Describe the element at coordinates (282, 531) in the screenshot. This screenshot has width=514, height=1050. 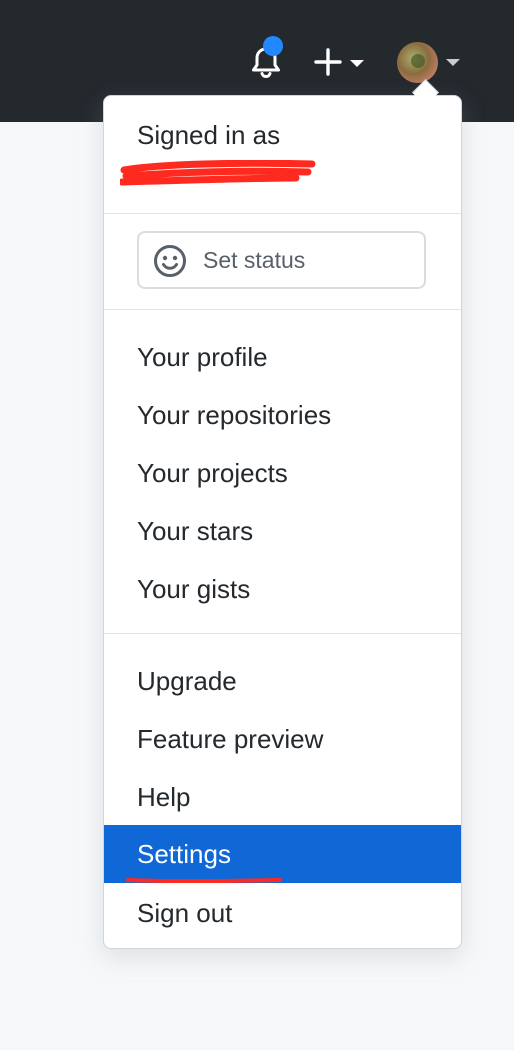
I see `menu-item-your-stars: Your stars` at that location.